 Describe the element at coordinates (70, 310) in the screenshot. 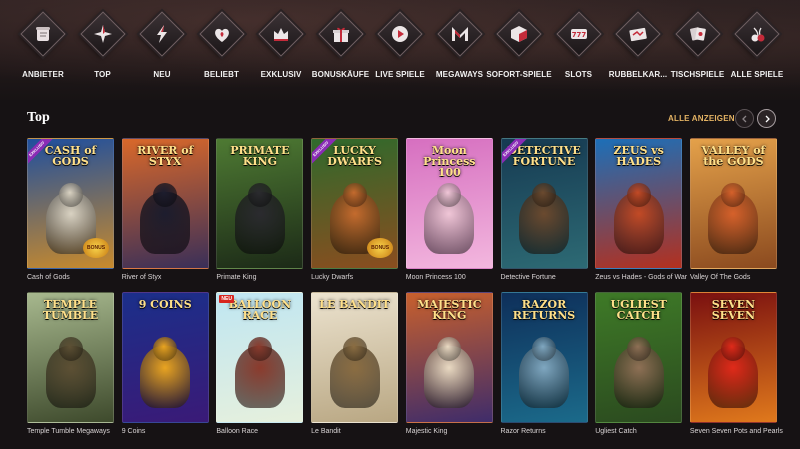

I see `game-logo: TEMPLE TUMBLE` at that location.